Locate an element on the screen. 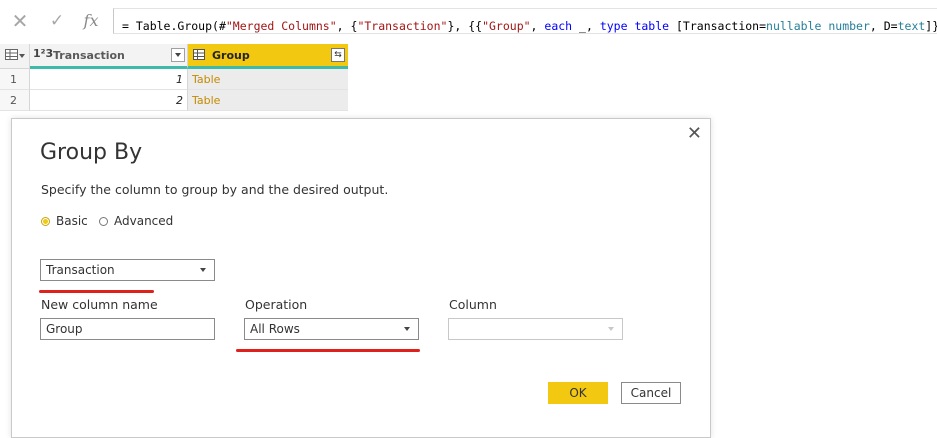 The height and width of the screenshot is (438, 937). formula-token: table is located at coordinates (652, 26).